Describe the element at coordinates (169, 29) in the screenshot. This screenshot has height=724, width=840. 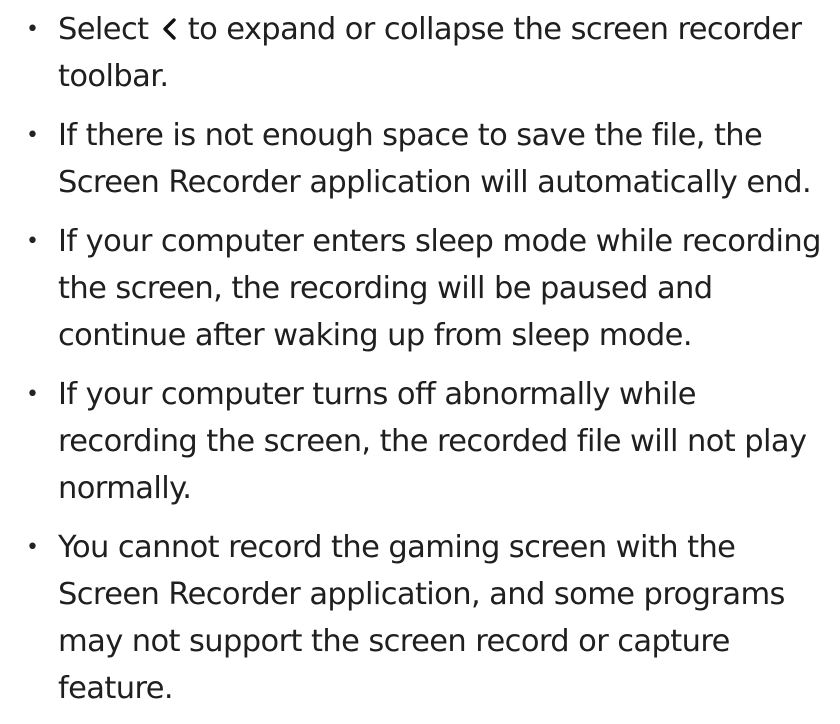
I see `chevron-left-icon` at that location.